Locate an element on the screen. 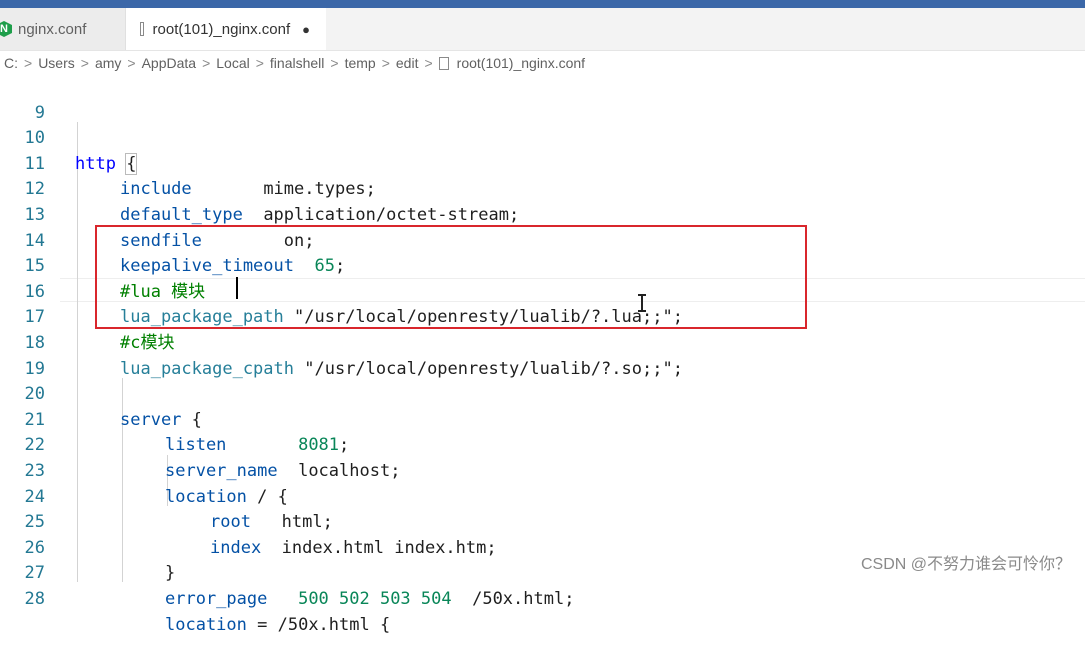 The height and width of the screenshot is (664, 1085). code-line: 19 is located at coordinates (542, 355).